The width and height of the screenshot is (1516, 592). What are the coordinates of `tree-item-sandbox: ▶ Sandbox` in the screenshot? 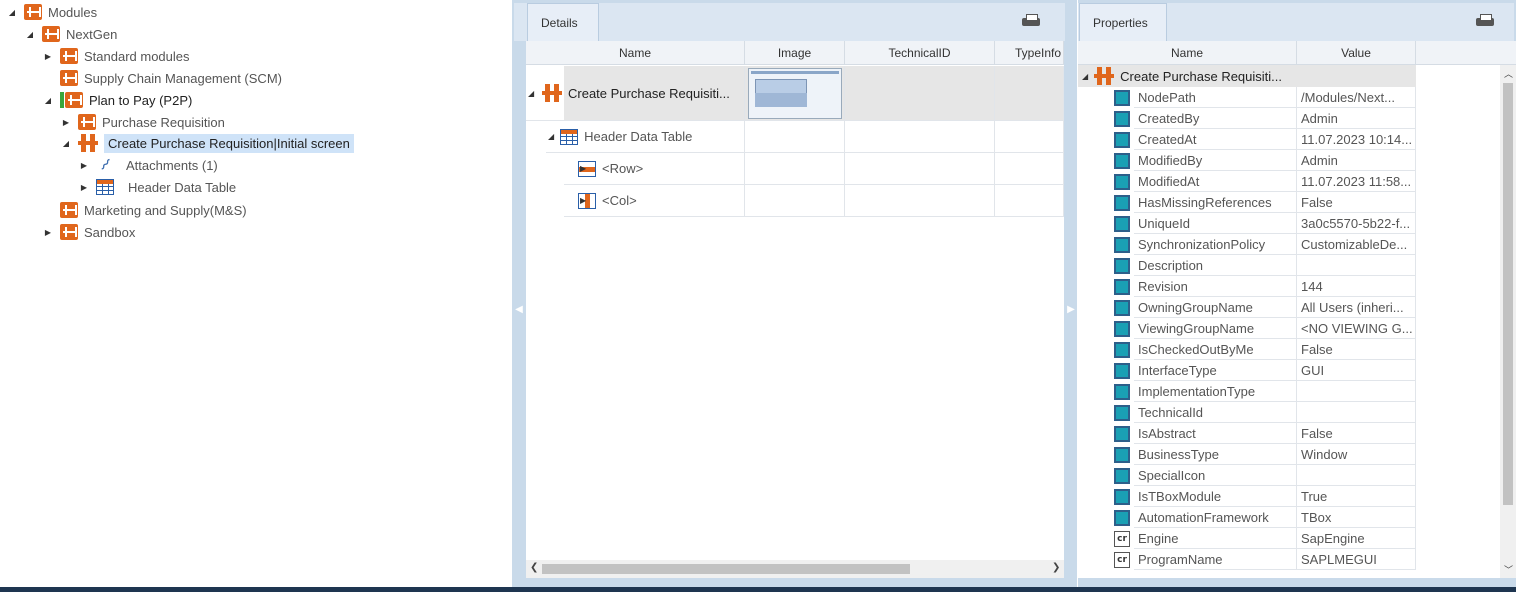 It's located at (88, 232).